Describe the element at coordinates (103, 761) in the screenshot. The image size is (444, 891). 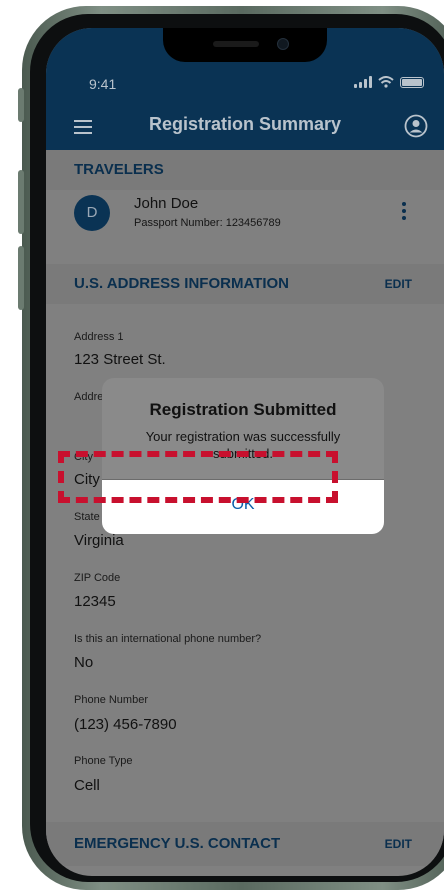
I see `phone-type-label: Phone Type` at that location.